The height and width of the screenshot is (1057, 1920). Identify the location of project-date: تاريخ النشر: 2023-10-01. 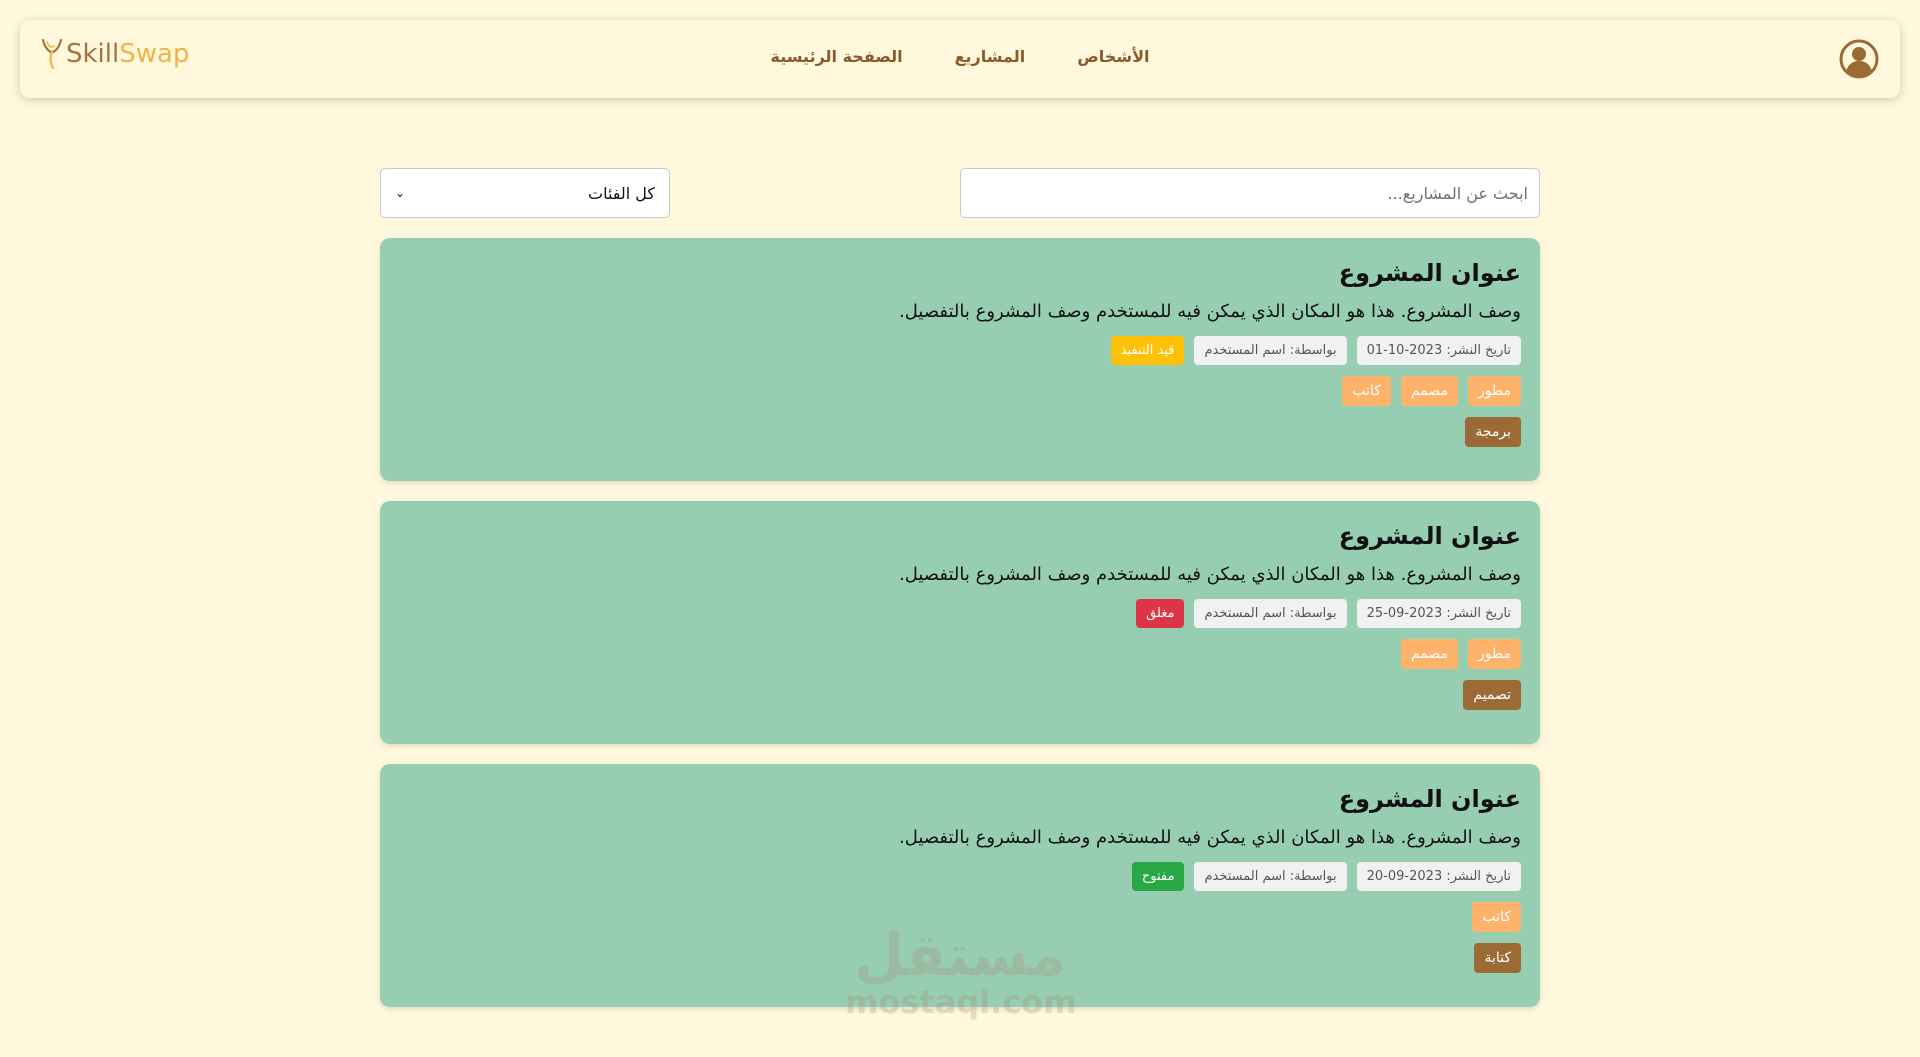
(1438, 350).